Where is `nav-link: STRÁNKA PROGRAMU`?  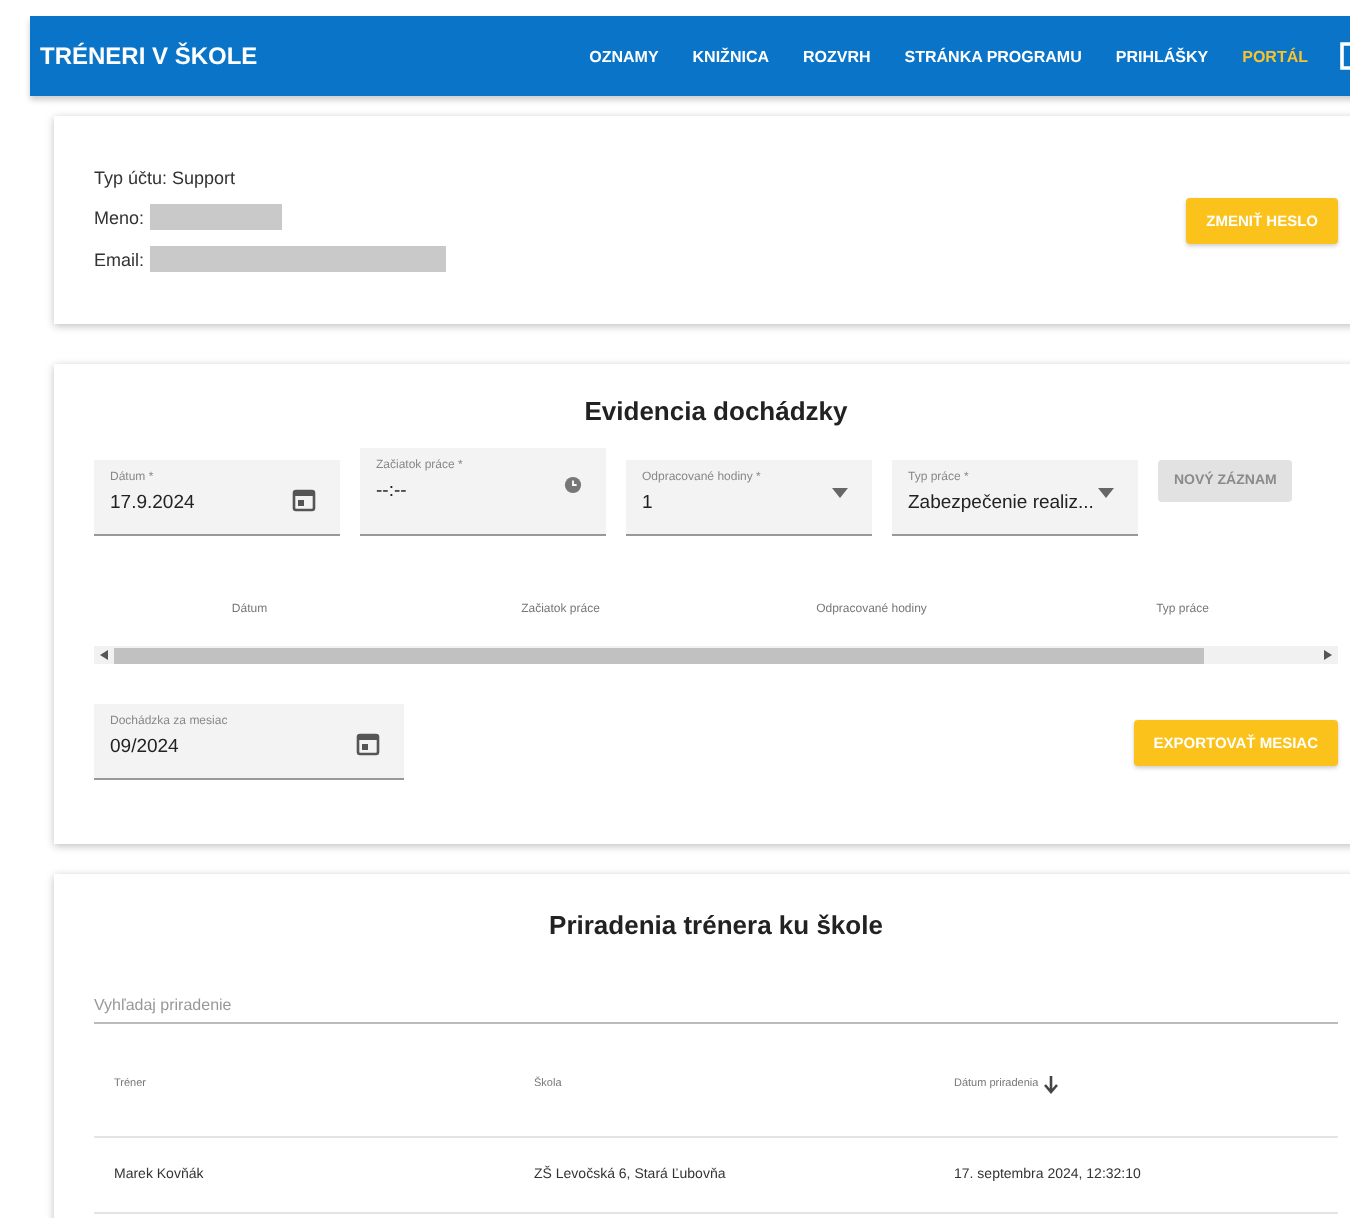
nav-link: STRÁNKA PROGRAMU is located at coordinates (993, 56).